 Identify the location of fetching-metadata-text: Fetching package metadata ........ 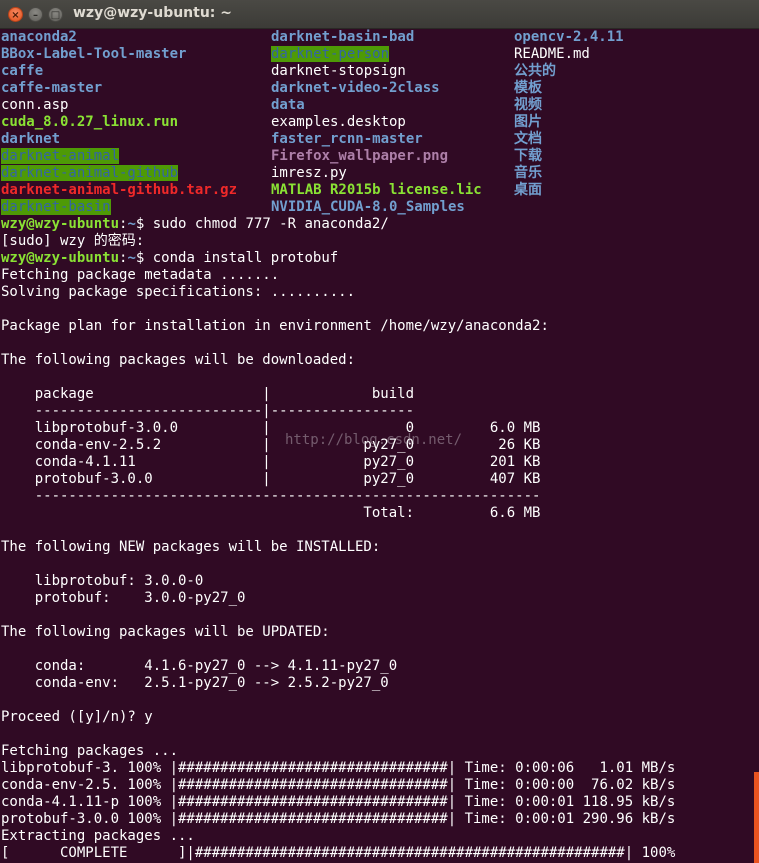
(140, 275).